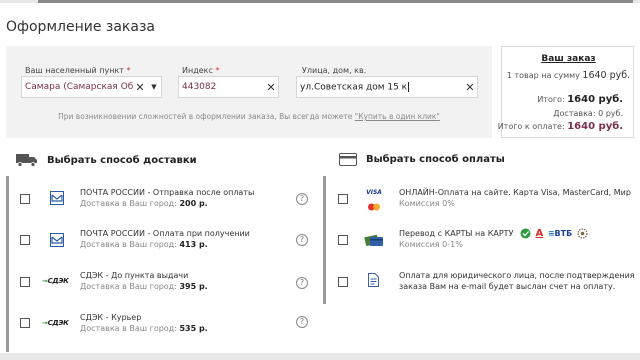  What do you see at coordinates (568, 59) in the screenshot?
I see `summary-title: Ваш заказ` at bounding box center [568, 59].